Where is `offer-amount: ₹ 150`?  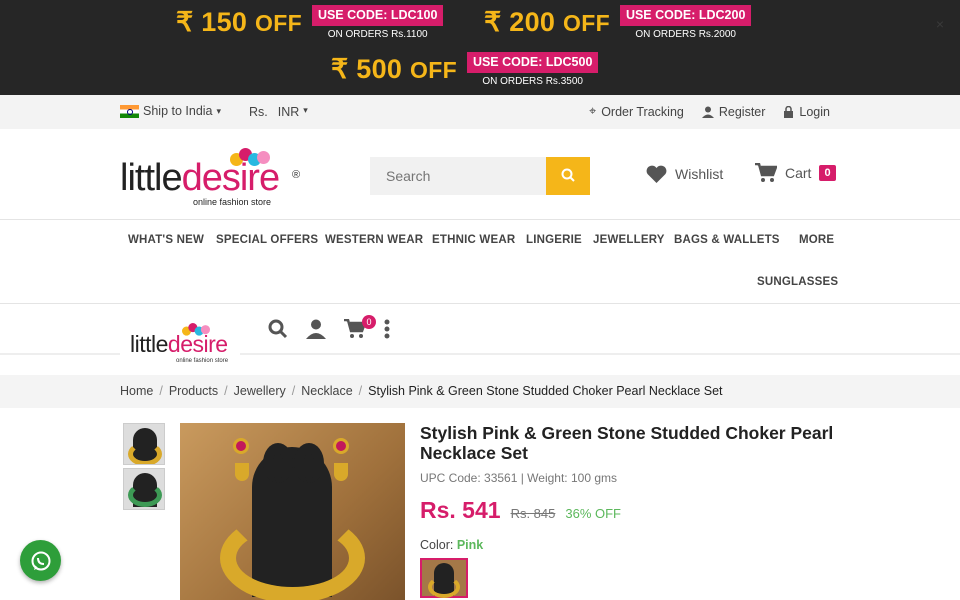
offer-amount: ₹ 150 is located at coordinates (212, 22).